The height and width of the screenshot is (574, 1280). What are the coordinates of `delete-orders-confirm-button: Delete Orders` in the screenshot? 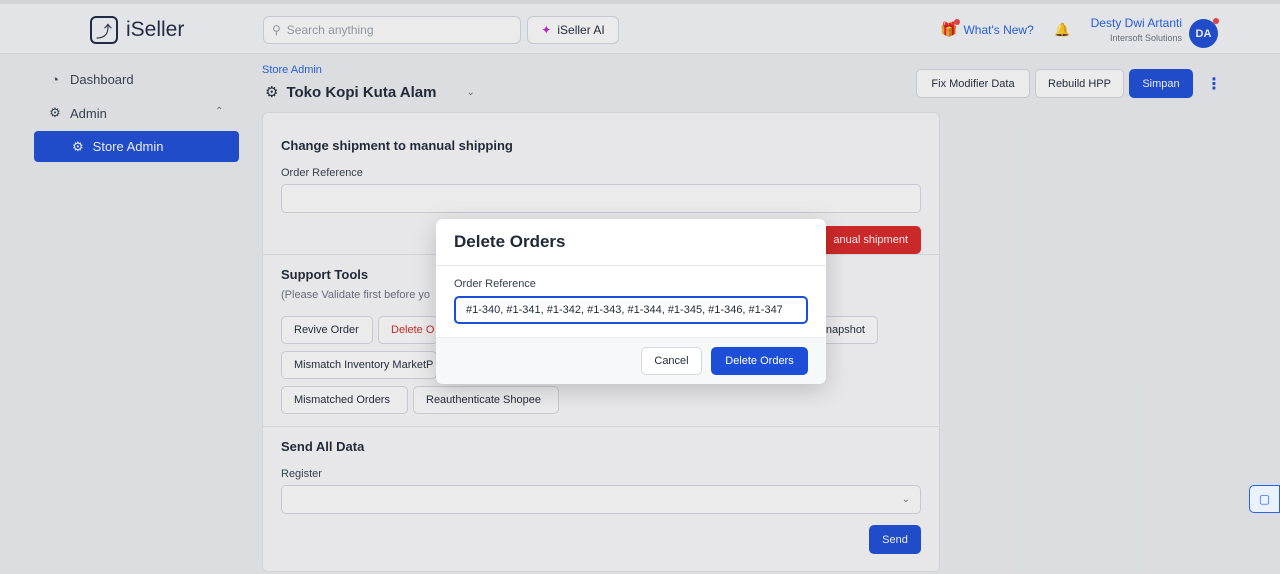 It's located at (759, 361).